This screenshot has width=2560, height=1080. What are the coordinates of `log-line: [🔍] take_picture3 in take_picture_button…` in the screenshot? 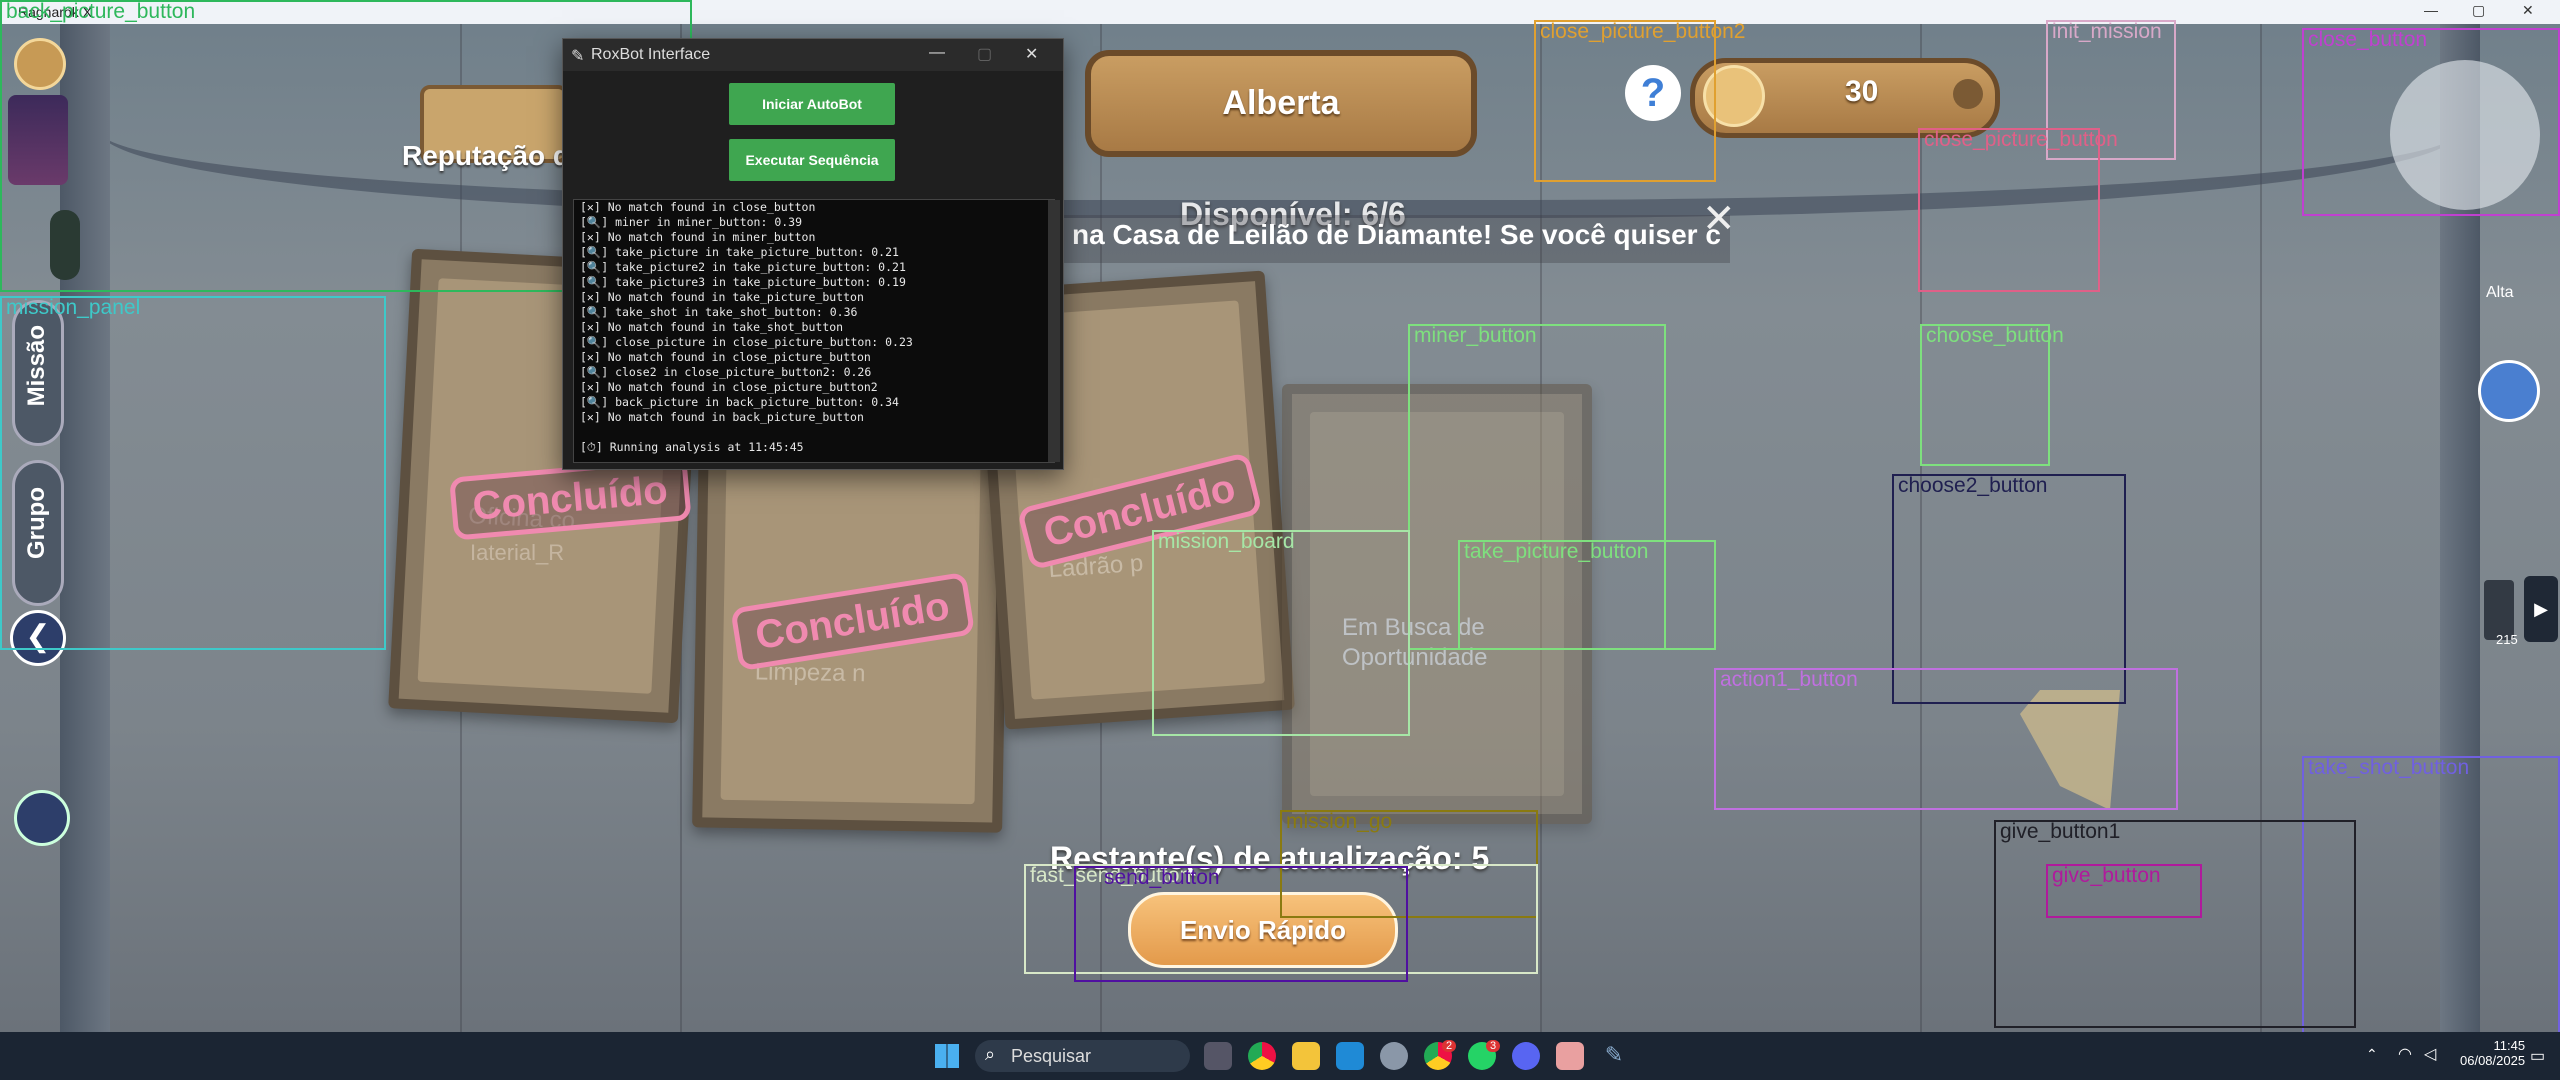 It's located at (743, 282).